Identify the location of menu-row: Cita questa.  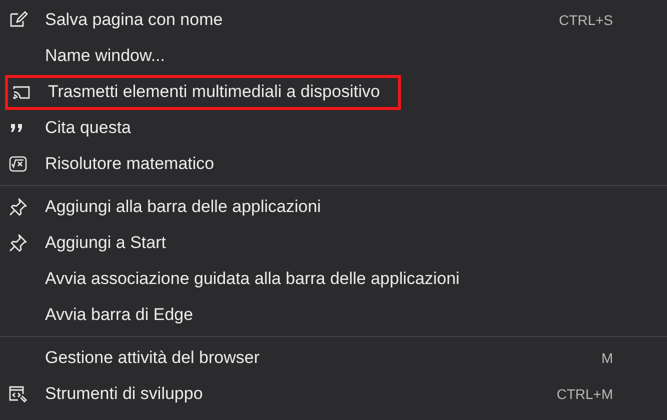
(333, 128).